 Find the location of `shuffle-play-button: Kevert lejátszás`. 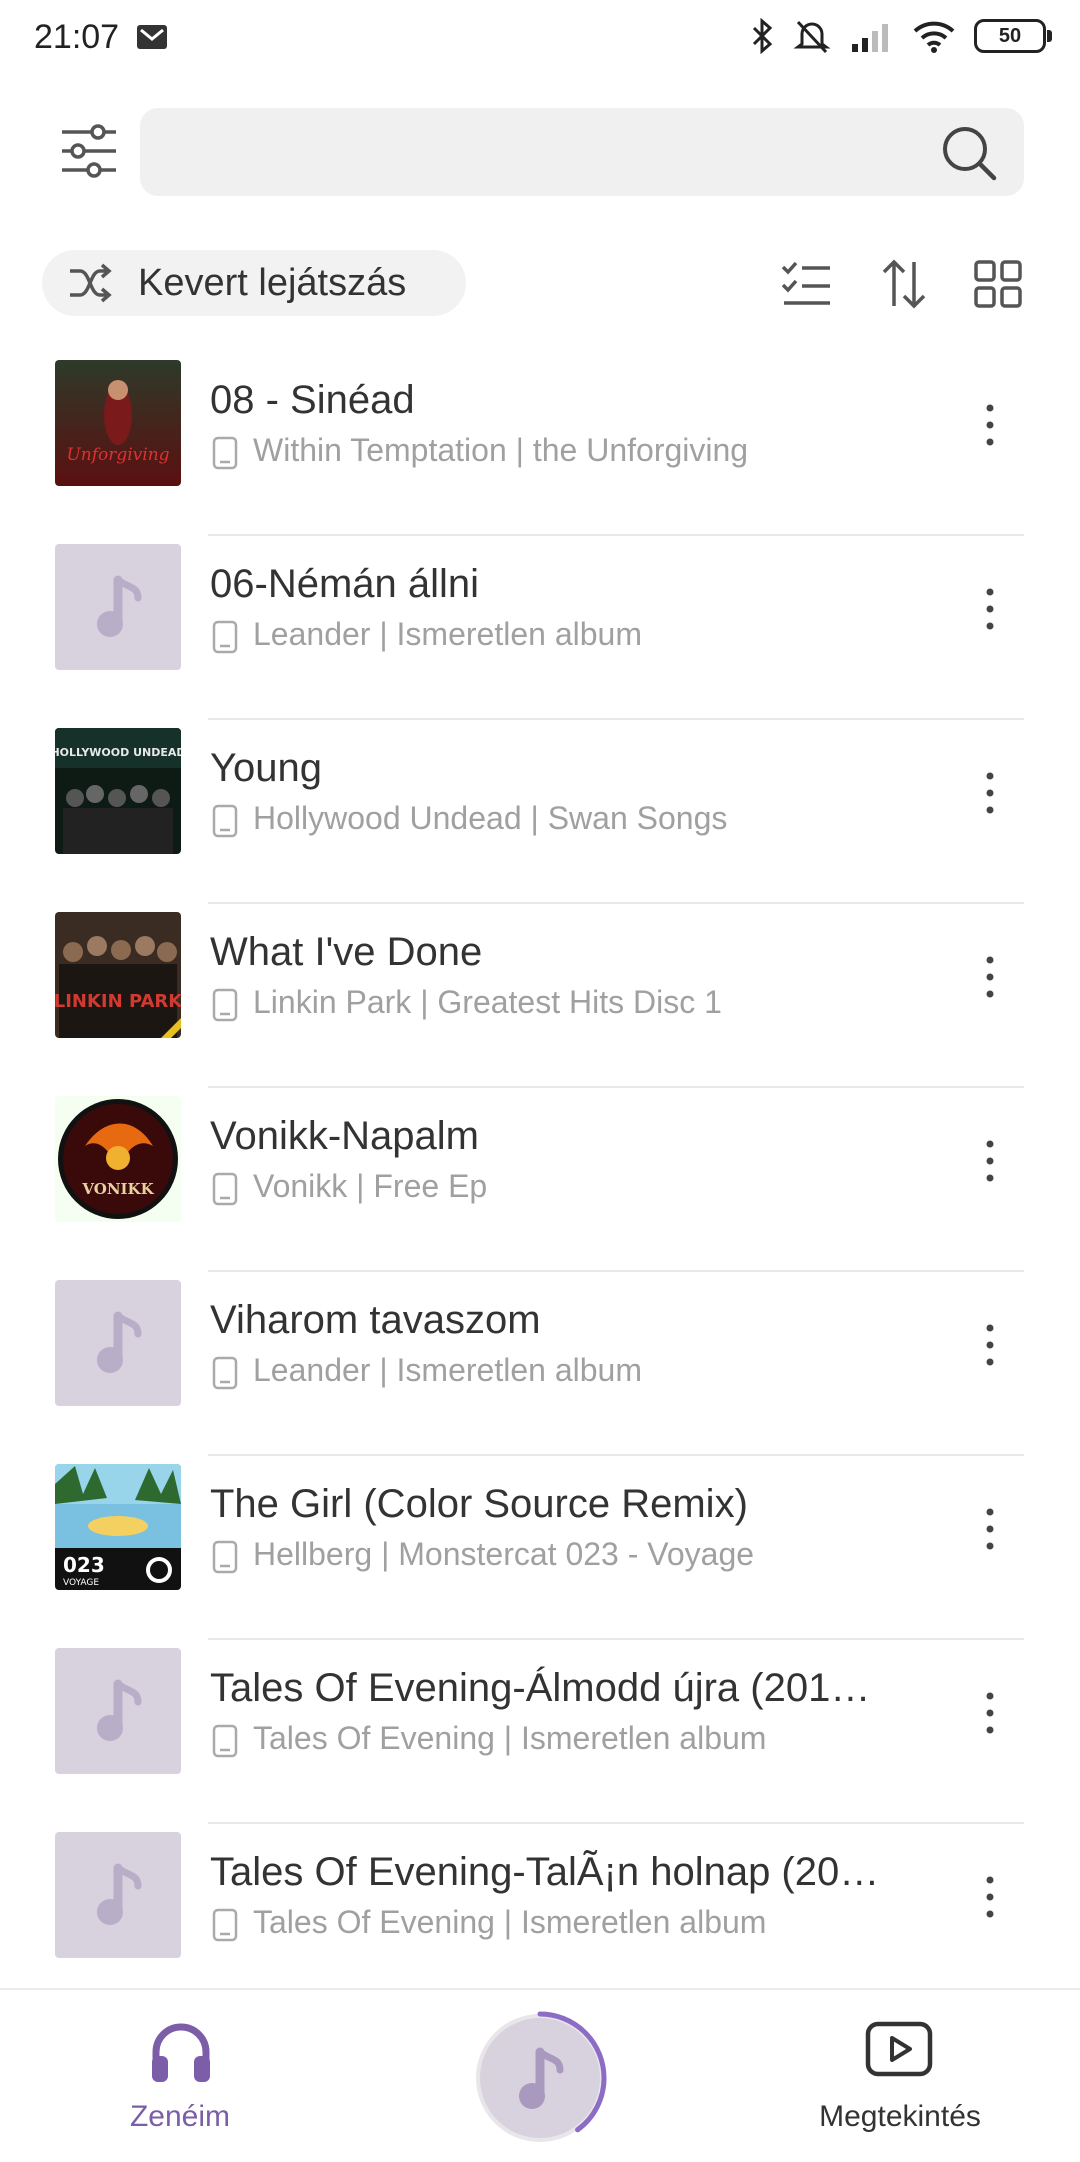

shuffle-play-button: Kevert lejátszás is located at coordinates (254, 283).